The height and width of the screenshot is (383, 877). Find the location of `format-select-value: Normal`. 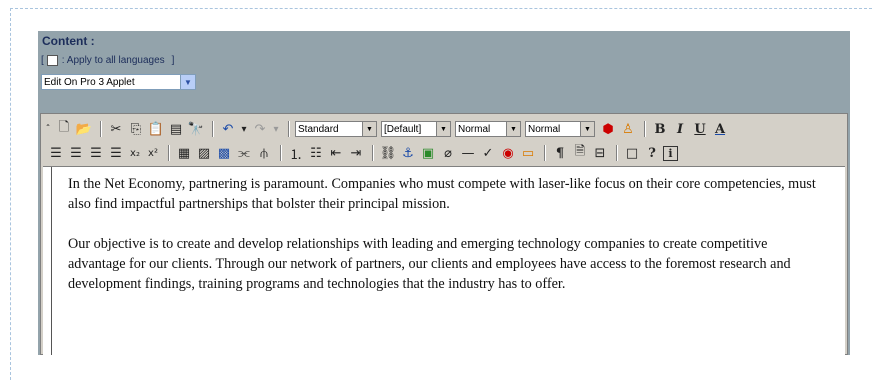

format-select-value: Normal is located at coordinates (544, 129).